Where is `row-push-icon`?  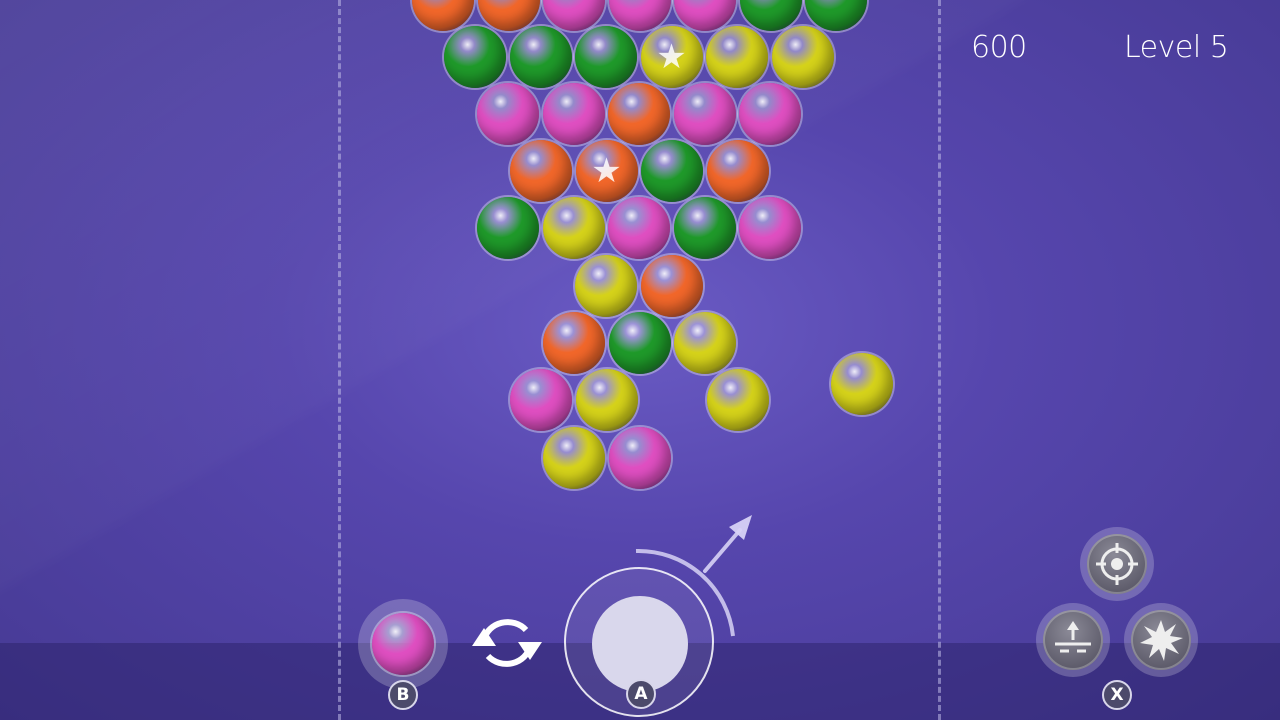
row-push-icon is located at coordinates (1073, 637).